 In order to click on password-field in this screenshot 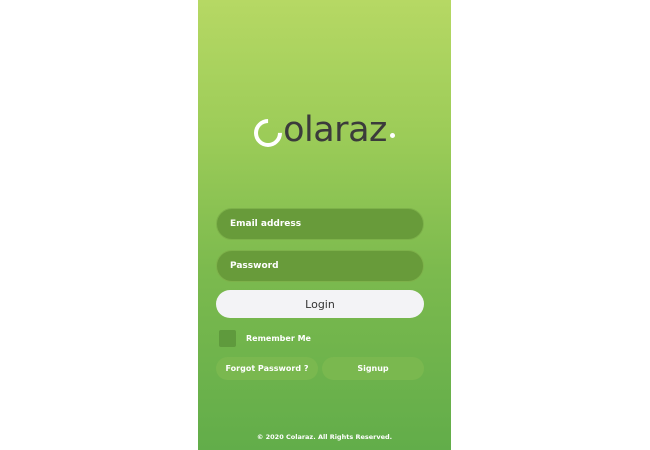, I will do `click(320, 266)`.